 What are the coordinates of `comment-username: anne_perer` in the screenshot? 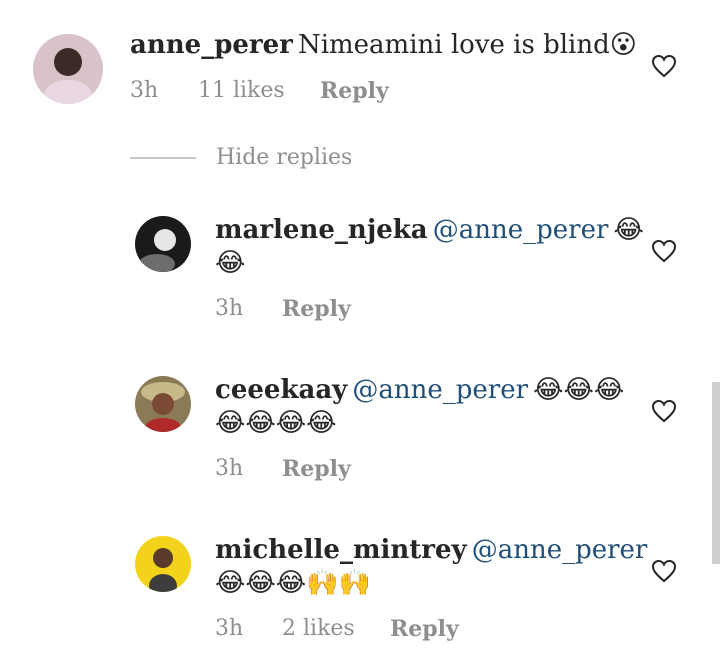 It's located at (211, 45).